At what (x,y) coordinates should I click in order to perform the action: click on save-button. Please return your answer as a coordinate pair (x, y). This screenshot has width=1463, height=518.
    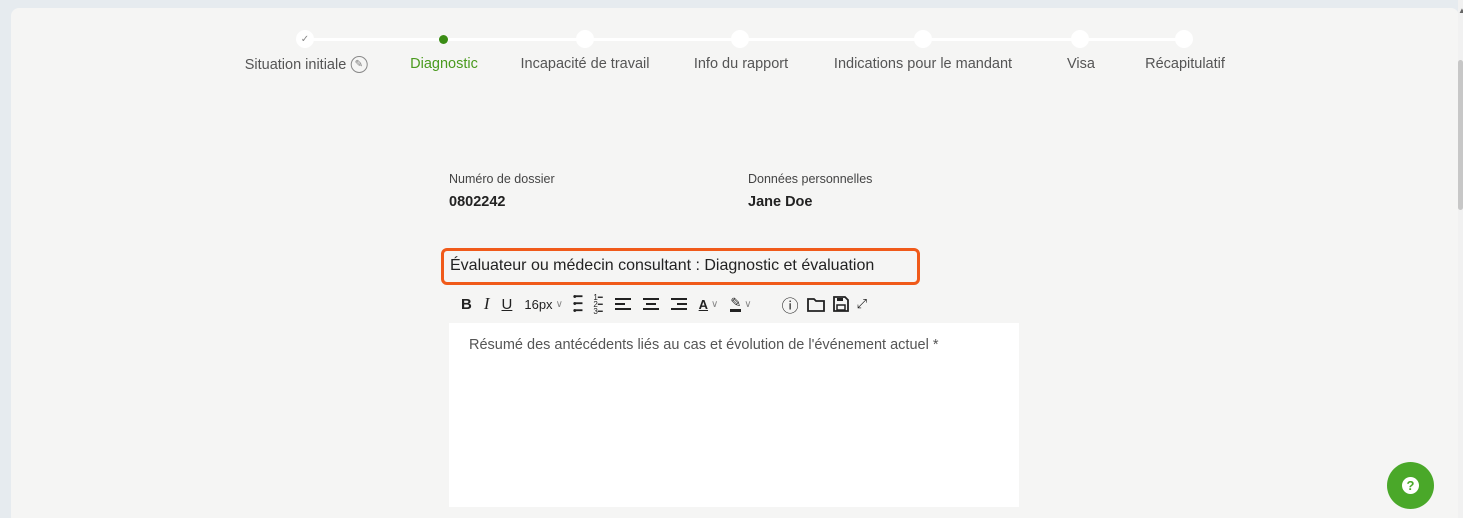
    Looking at the image, I should click on (840, 304).